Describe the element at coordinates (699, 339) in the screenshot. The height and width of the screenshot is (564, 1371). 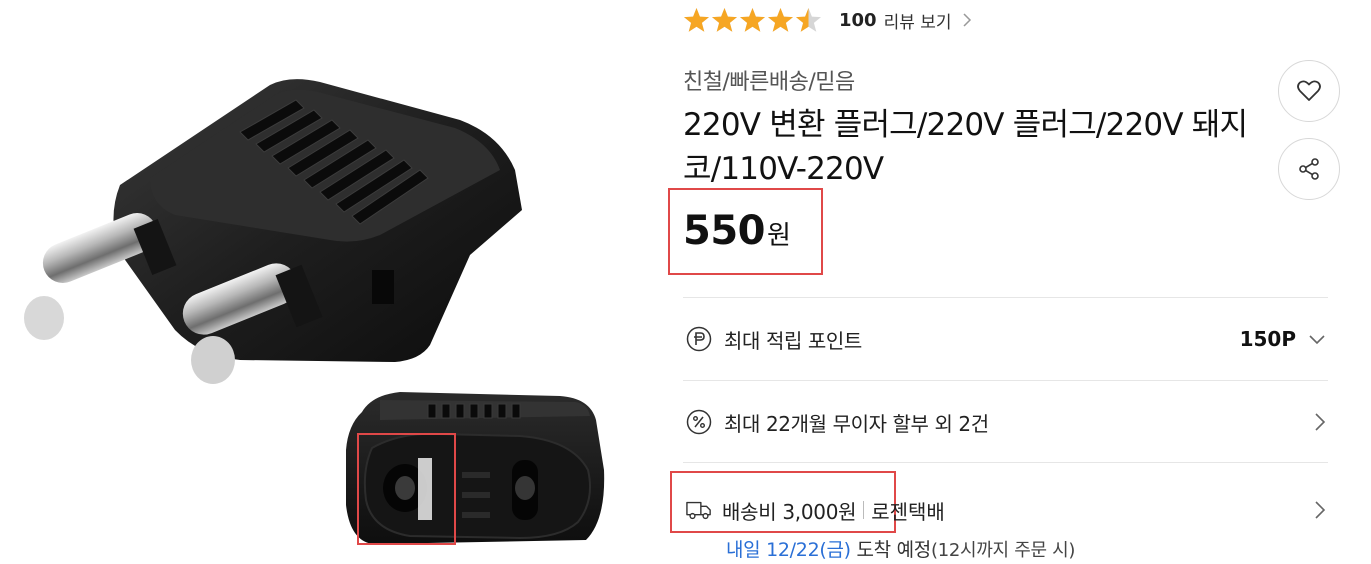
I see `point-coin-icon` at that location.